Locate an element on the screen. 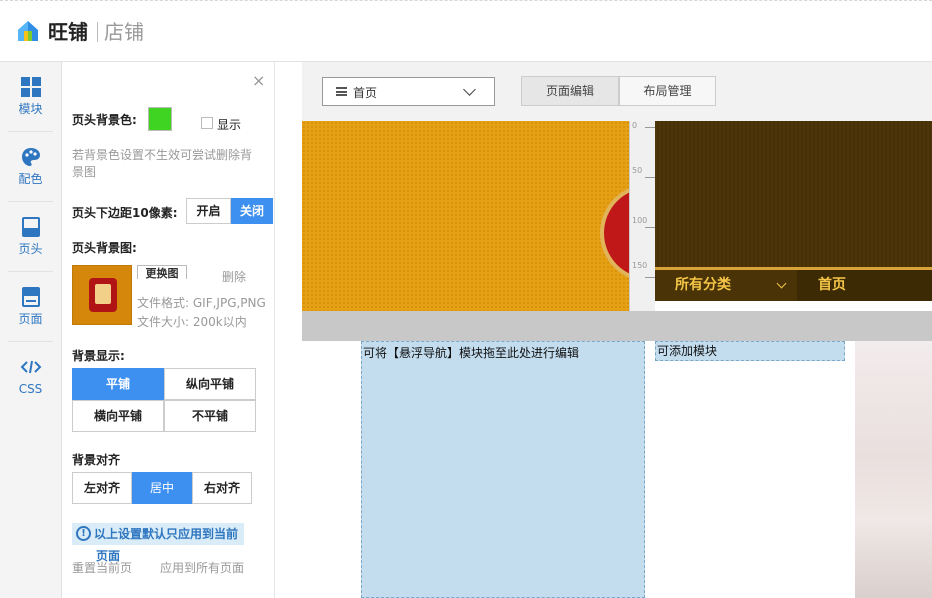 Image resolution: width=932 pixels, height=598 pixels. ruler-mark-150: 150 is located at coordinates (640, 265).